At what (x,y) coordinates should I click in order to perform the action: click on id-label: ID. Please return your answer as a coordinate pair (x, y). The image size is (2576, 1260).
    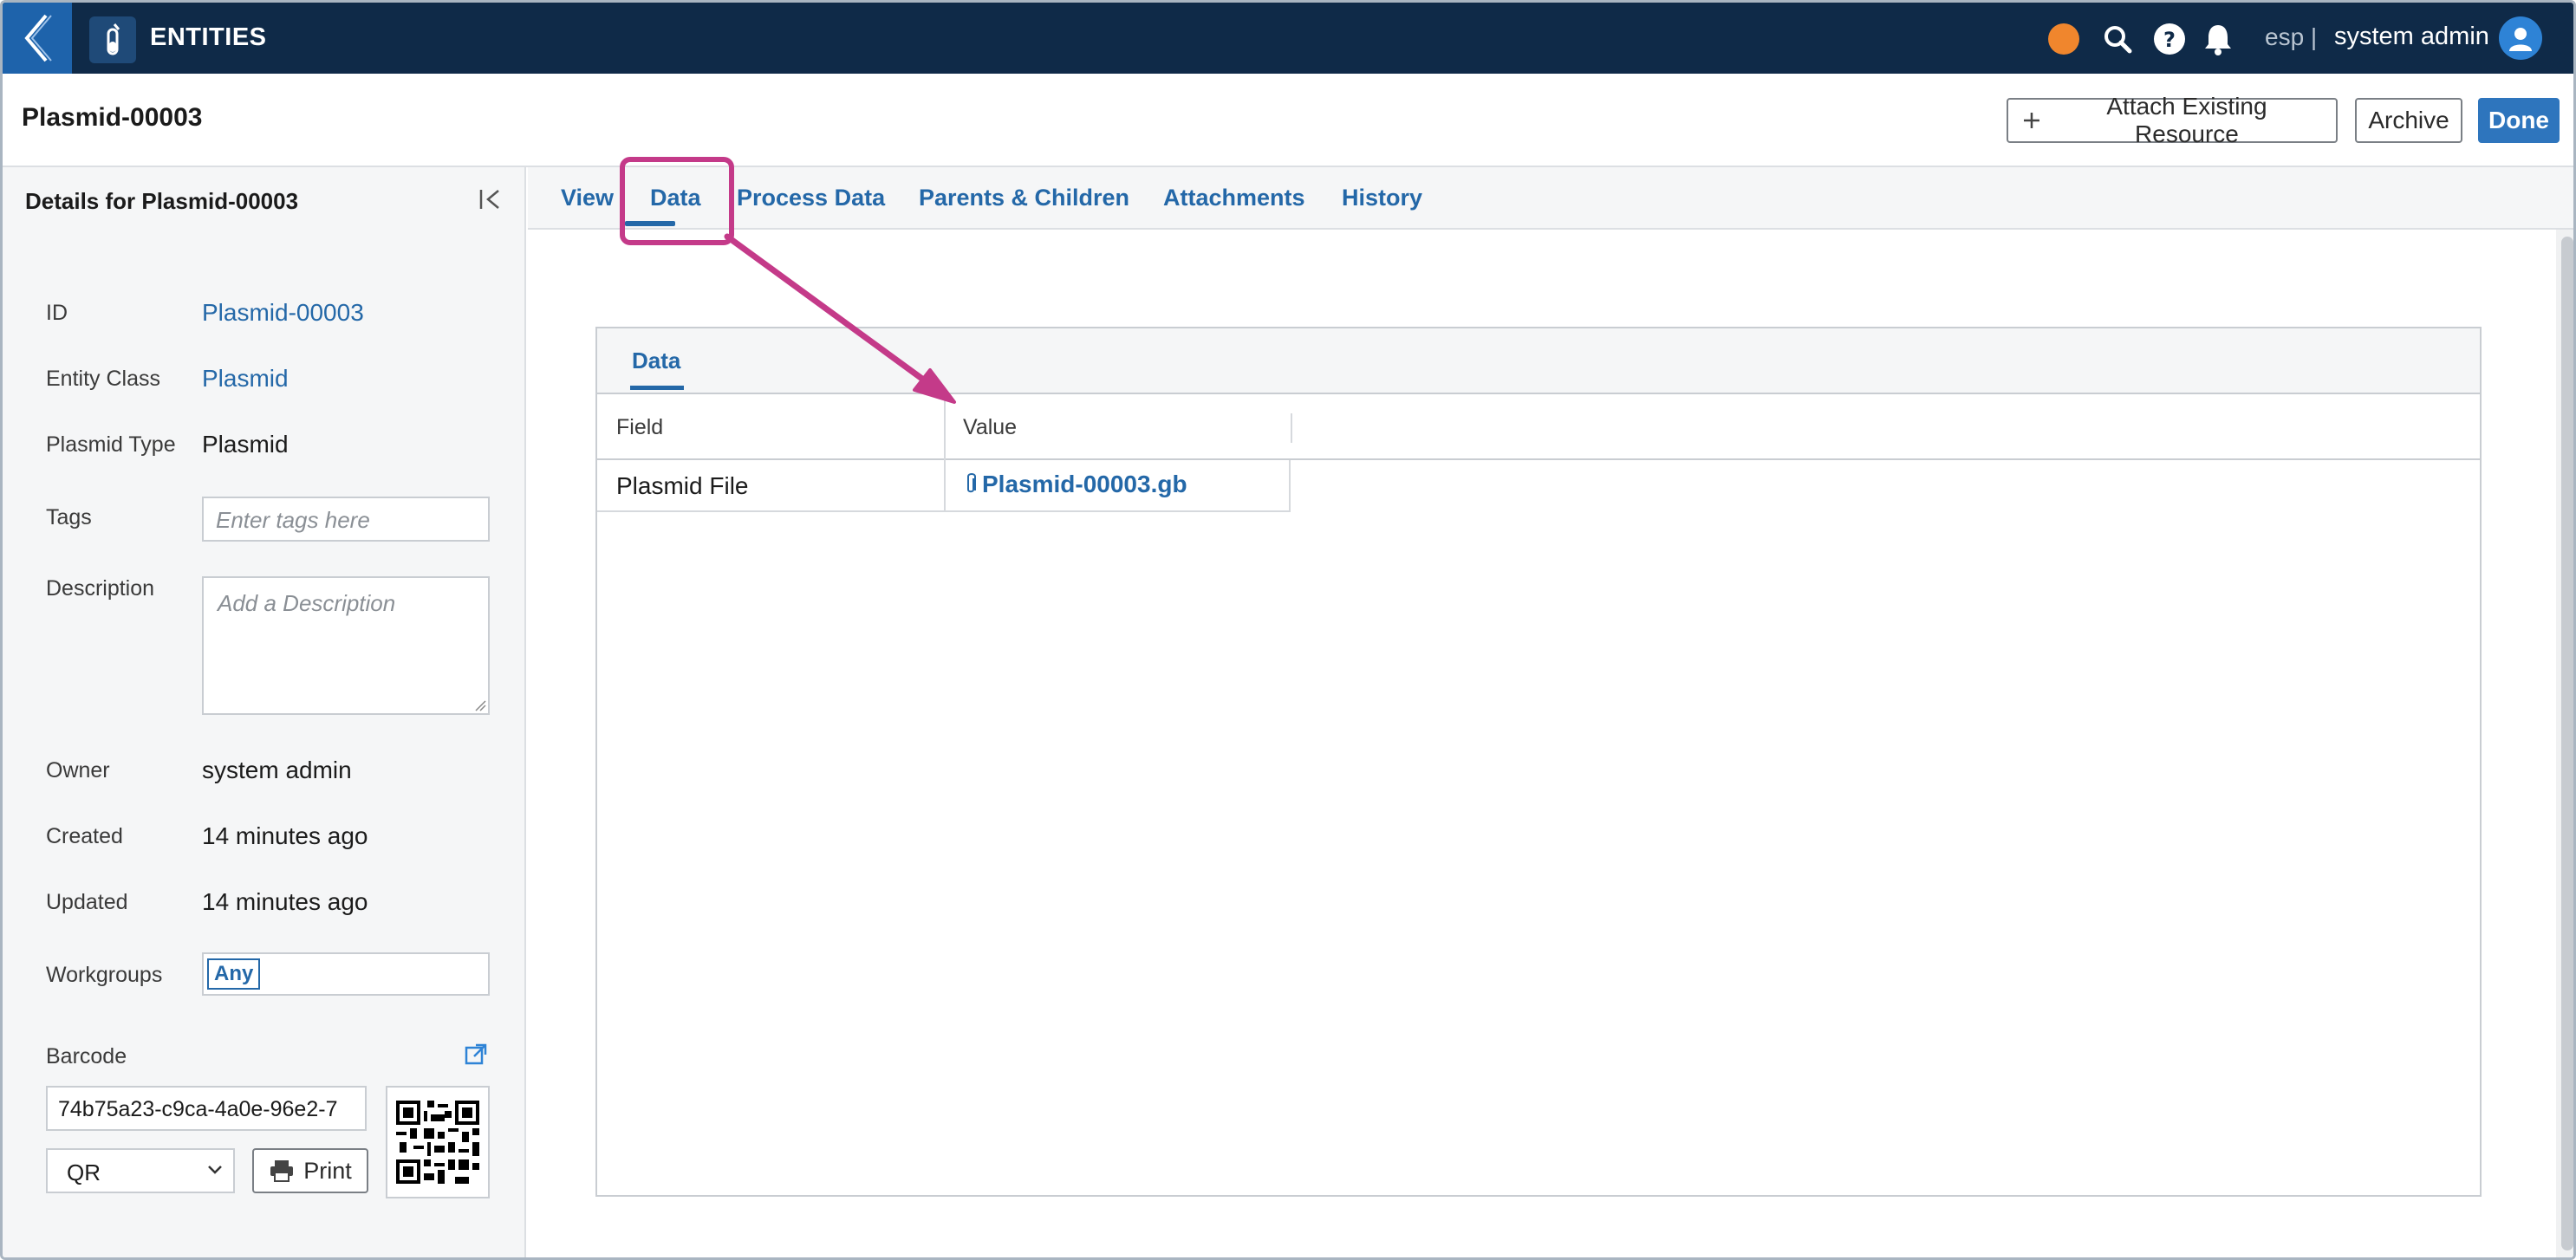
    Looking at the image, I should click on (57, 313).